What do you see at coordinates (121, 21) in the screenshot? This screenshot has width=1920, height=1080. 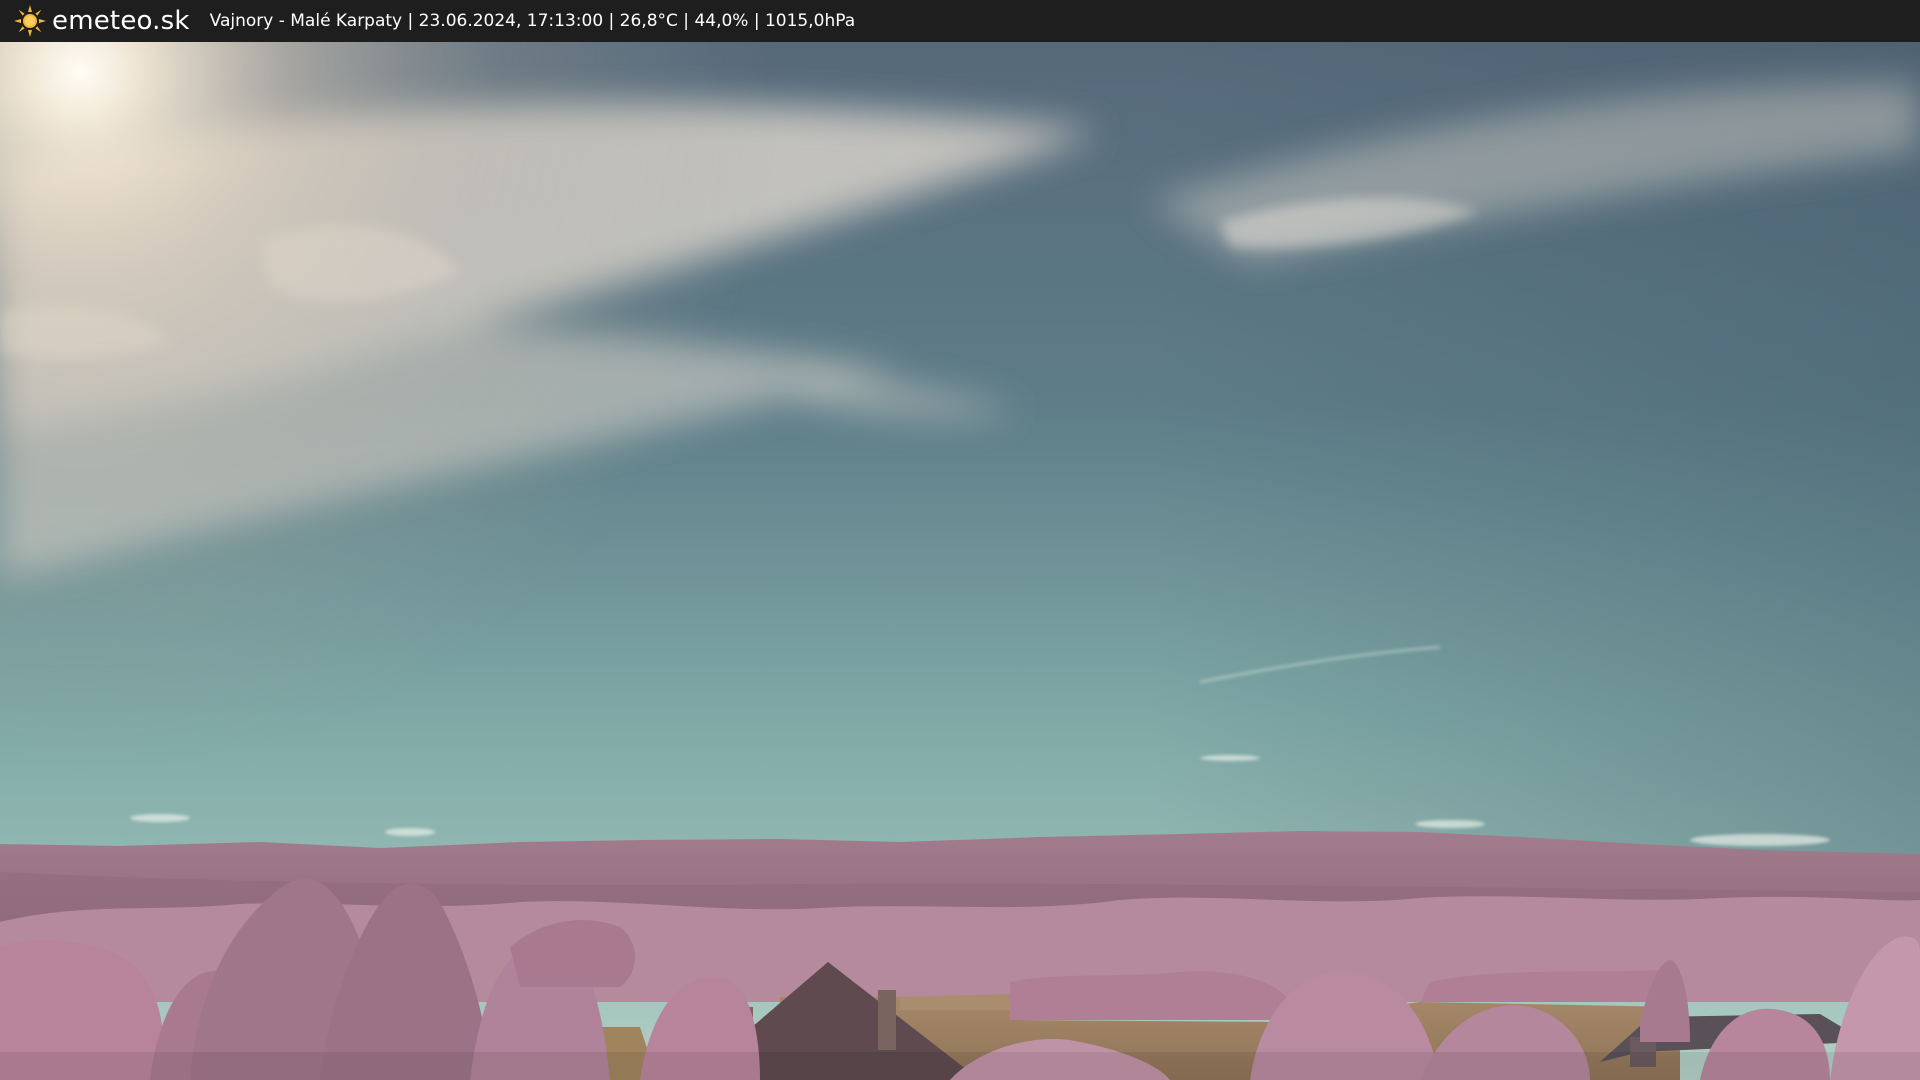 I see `brand-name: emeteo.sk` at bounding box center [121, 21].